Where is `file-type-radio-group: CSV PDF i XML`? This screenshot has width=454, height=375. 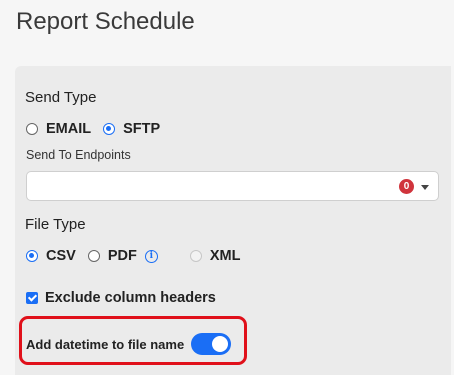 file-type-radio-group: CSV PDF i XML is located at coordinates (139, 256).